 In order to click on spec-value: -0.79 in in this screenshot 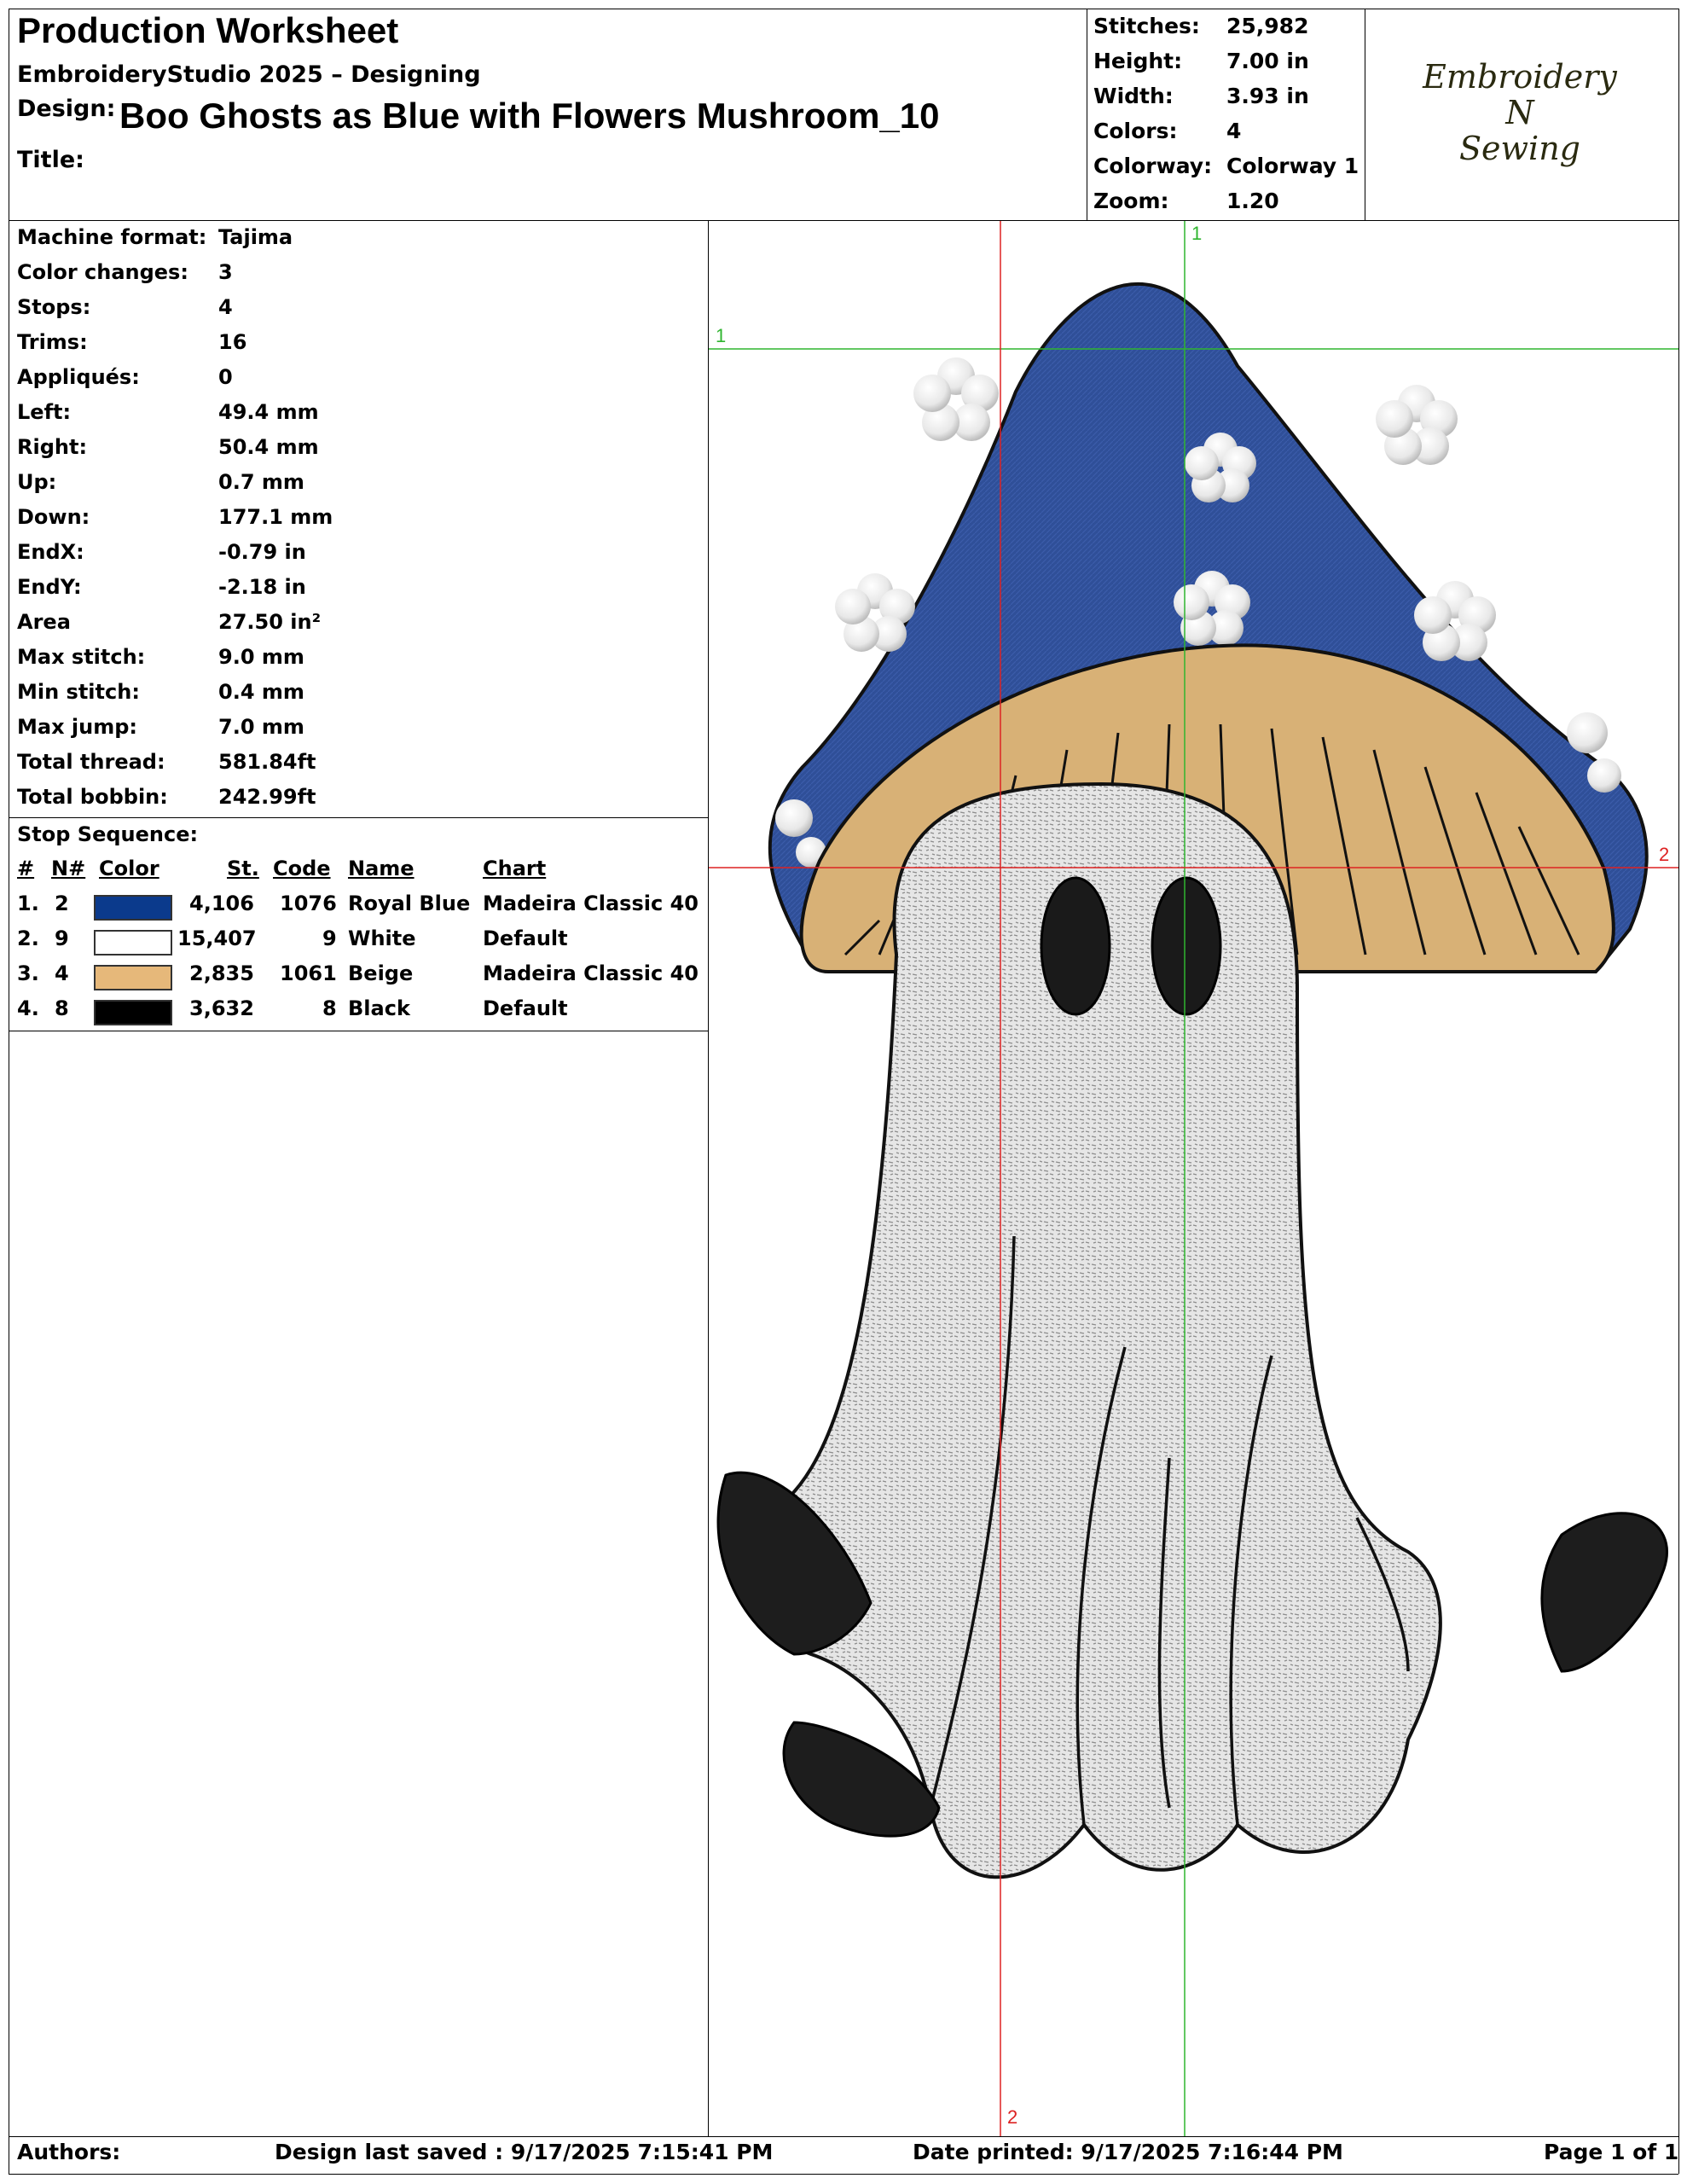, I will do `click(262, 552)`.